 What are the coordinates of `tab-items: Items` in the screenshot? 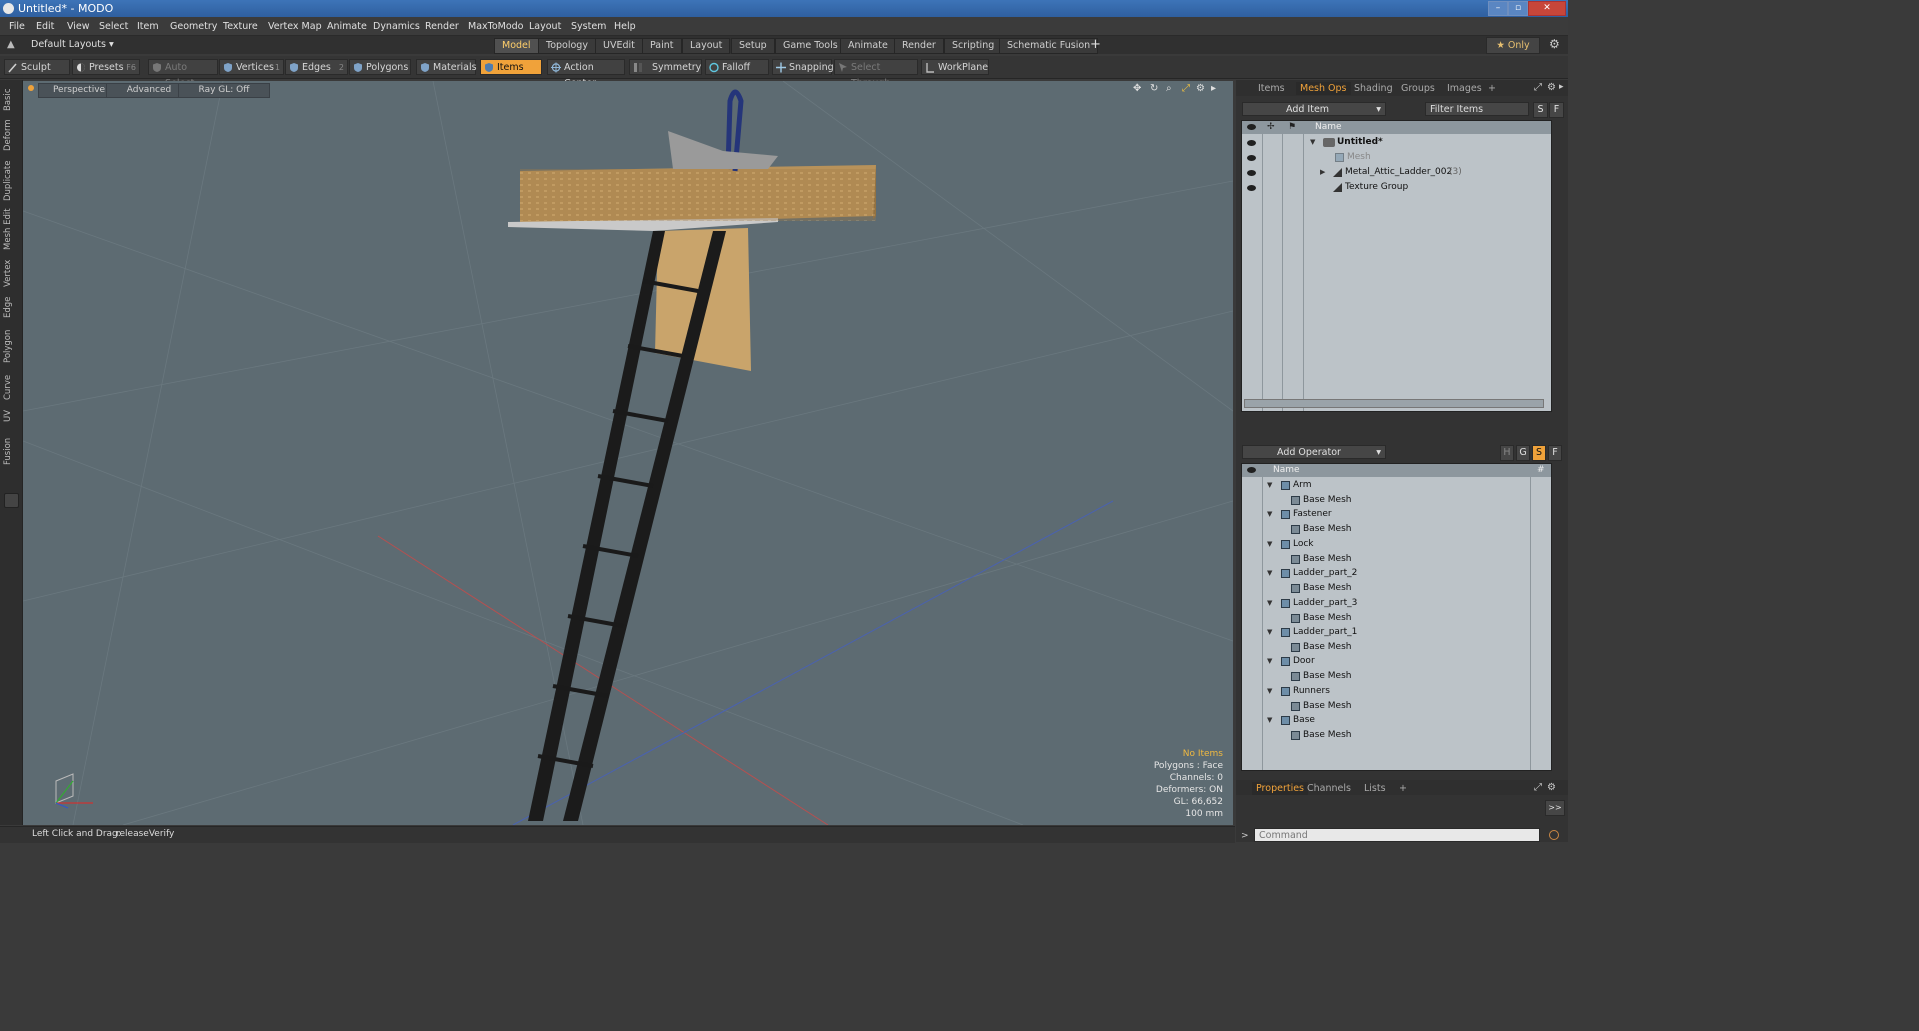 It's located at (1271, 88).